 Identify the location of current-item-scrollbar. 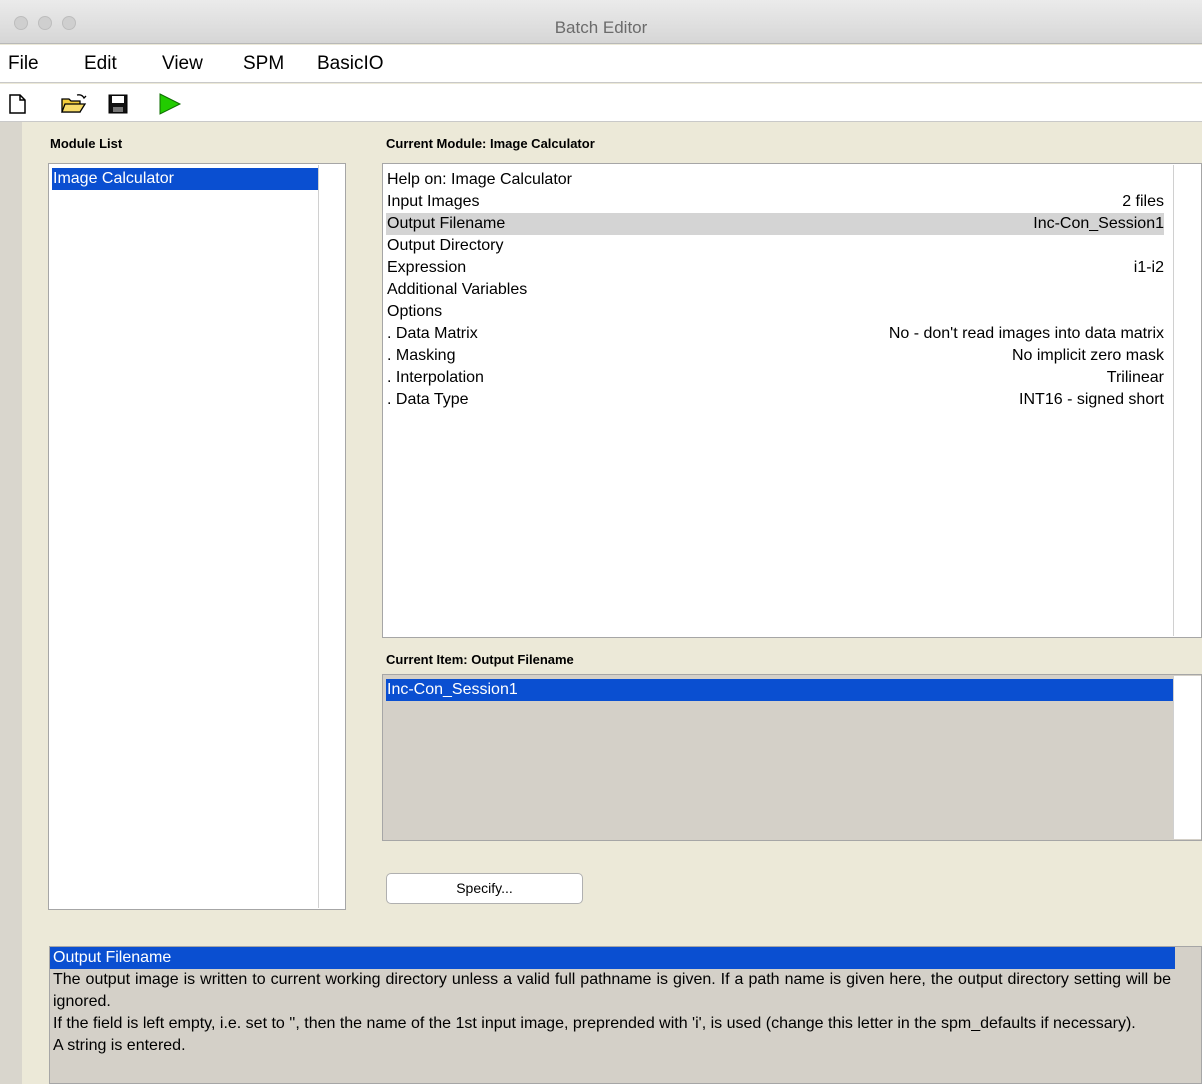
(1187, 757).